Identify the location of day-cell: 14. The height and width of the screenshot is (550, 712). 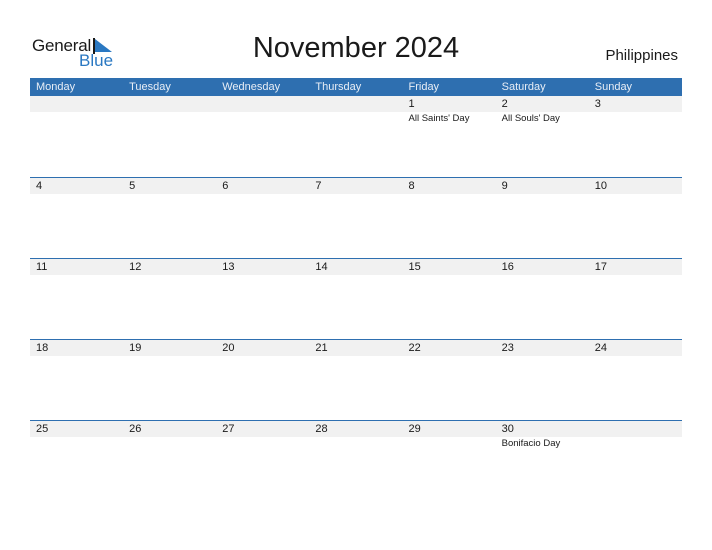
(356, 267).